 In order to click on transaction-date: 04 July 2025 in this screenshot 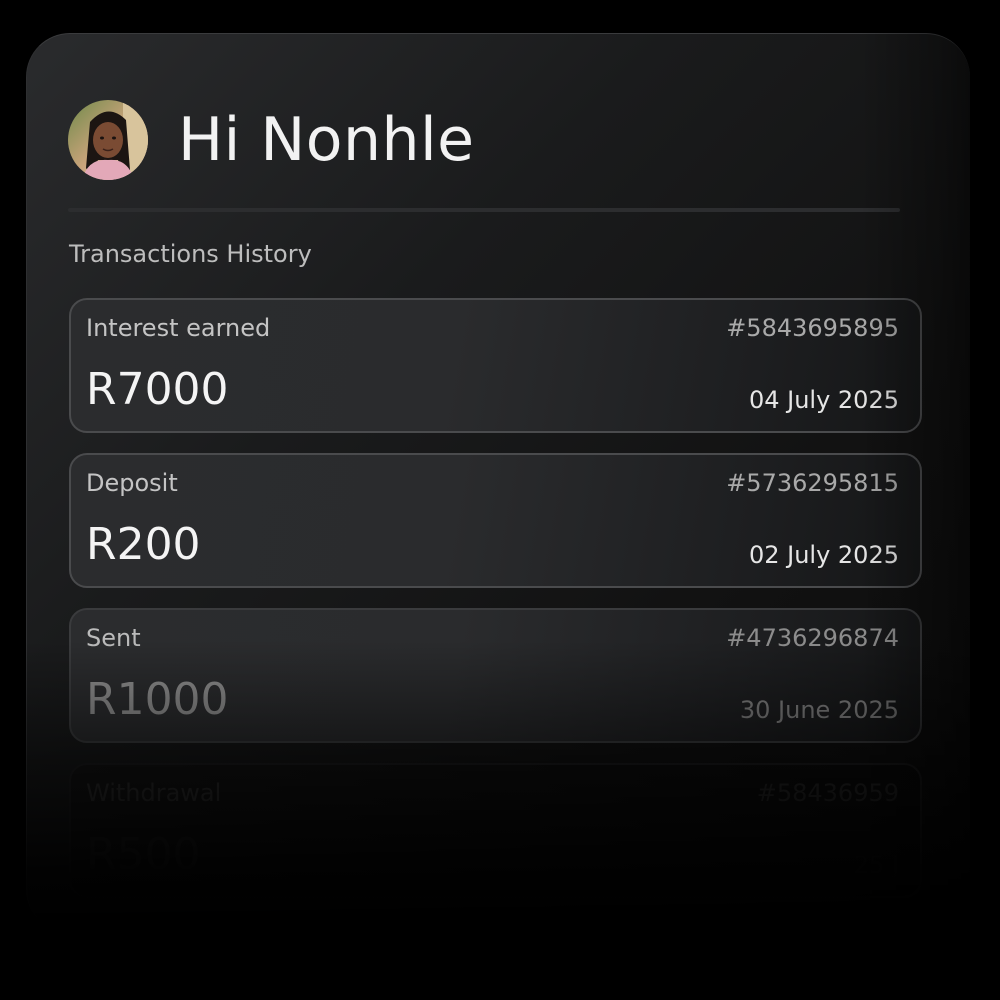, I will do `click(823, 400)`.